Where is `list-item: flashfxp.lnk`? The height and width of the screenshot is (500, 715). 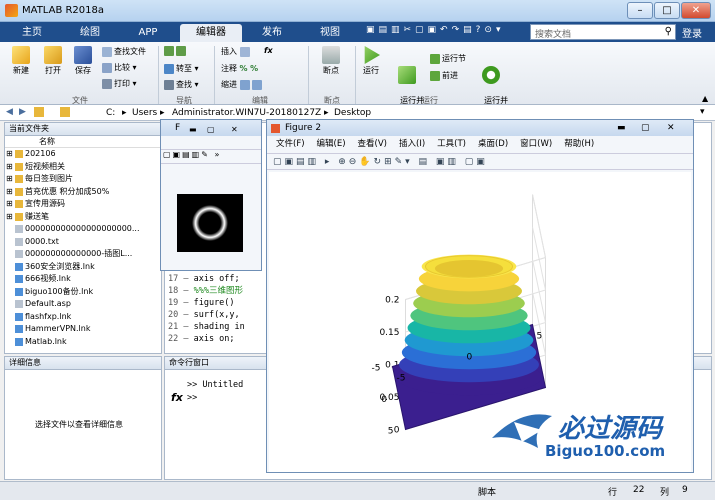 list-item: flashfxp.lnk is located at coordinates (83, 317).